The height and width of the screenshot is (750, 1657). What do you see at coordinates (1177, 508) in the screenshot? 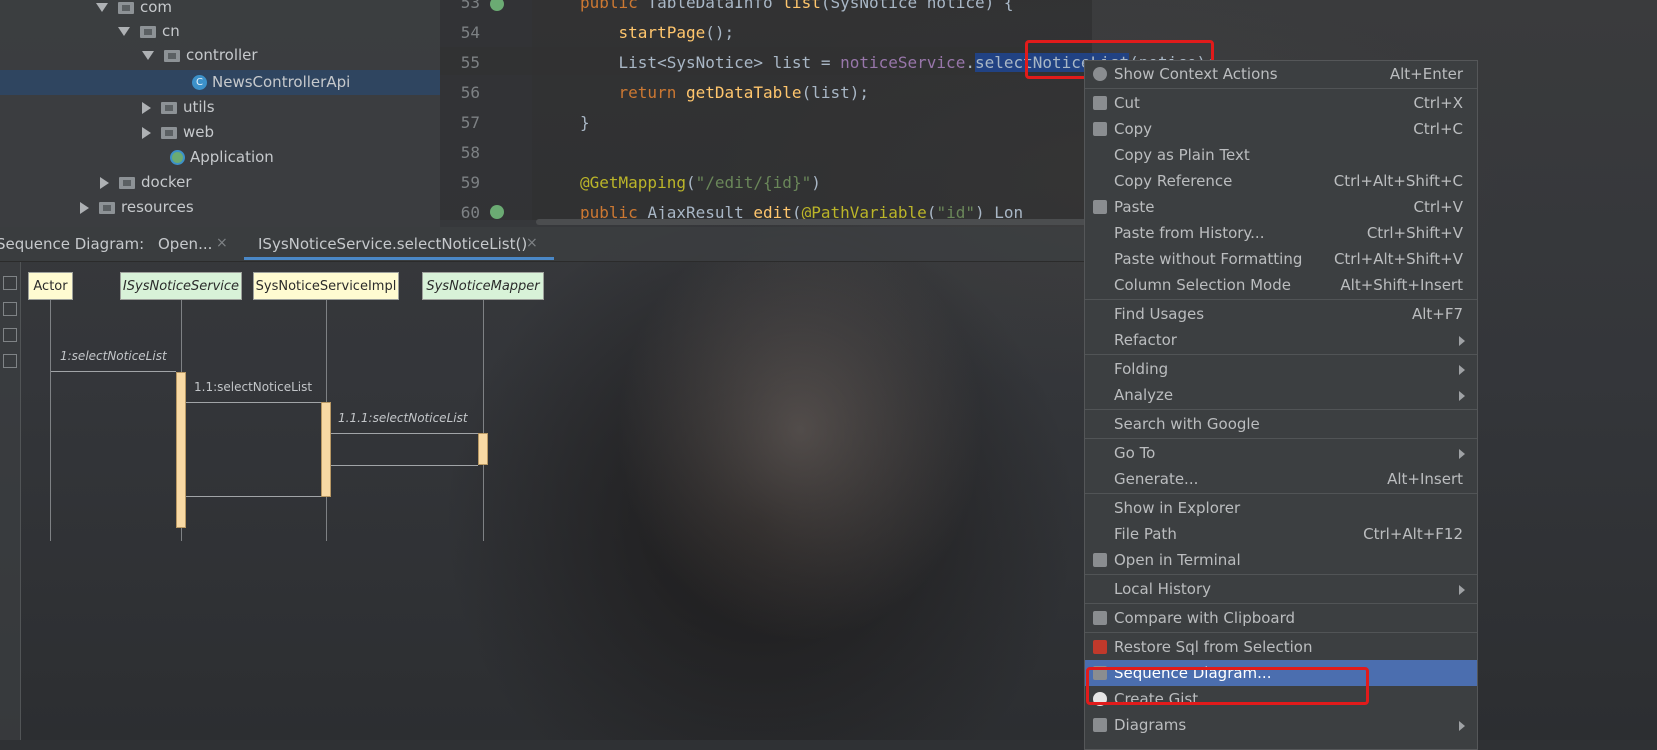
I see `menu-item-label: Show in Explorer` at bounding box center [1177, 508].